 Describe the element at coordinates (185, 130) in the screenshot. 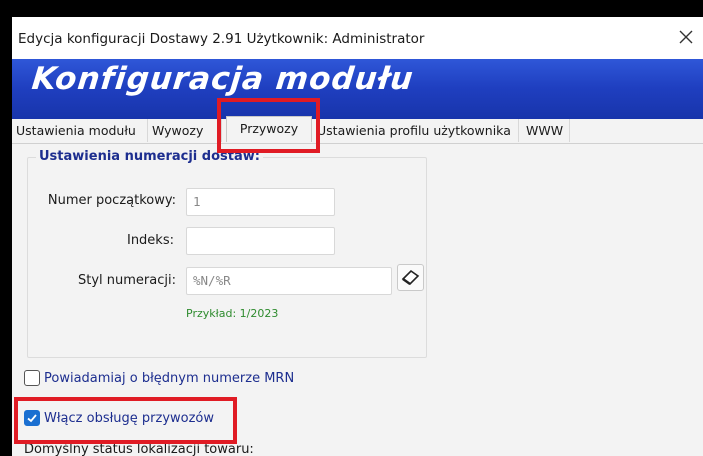

I see `tab-exports: Wywozy` at that location.